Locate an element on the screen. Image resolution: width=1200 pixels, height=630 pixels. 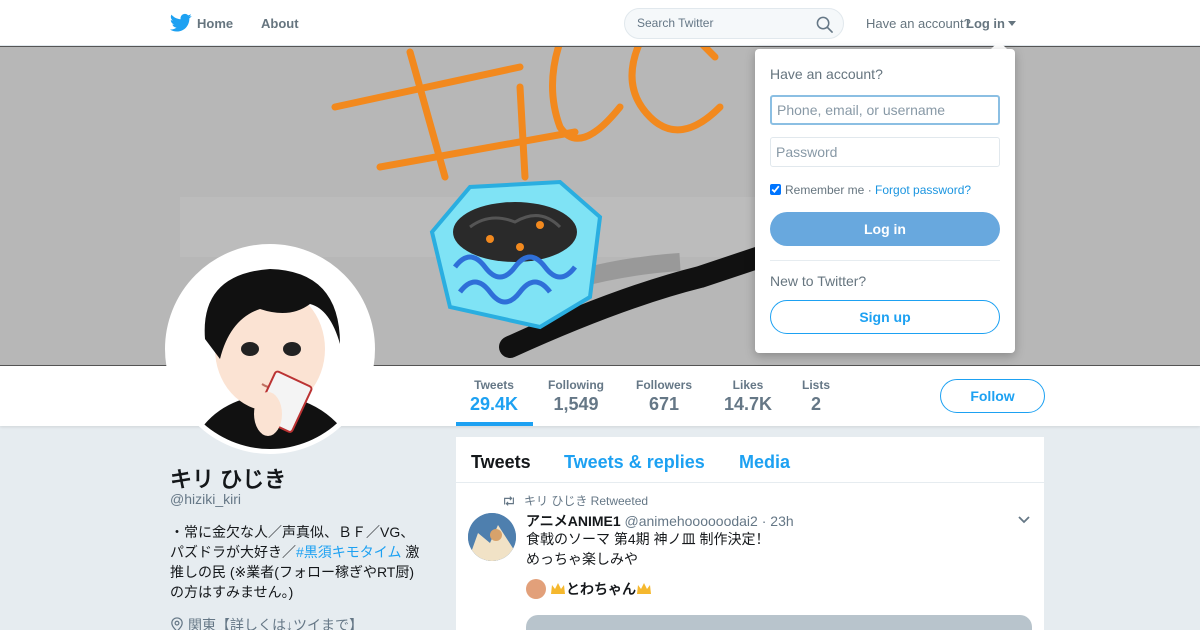
location-pin-icon is located at coordinates (177, 623).